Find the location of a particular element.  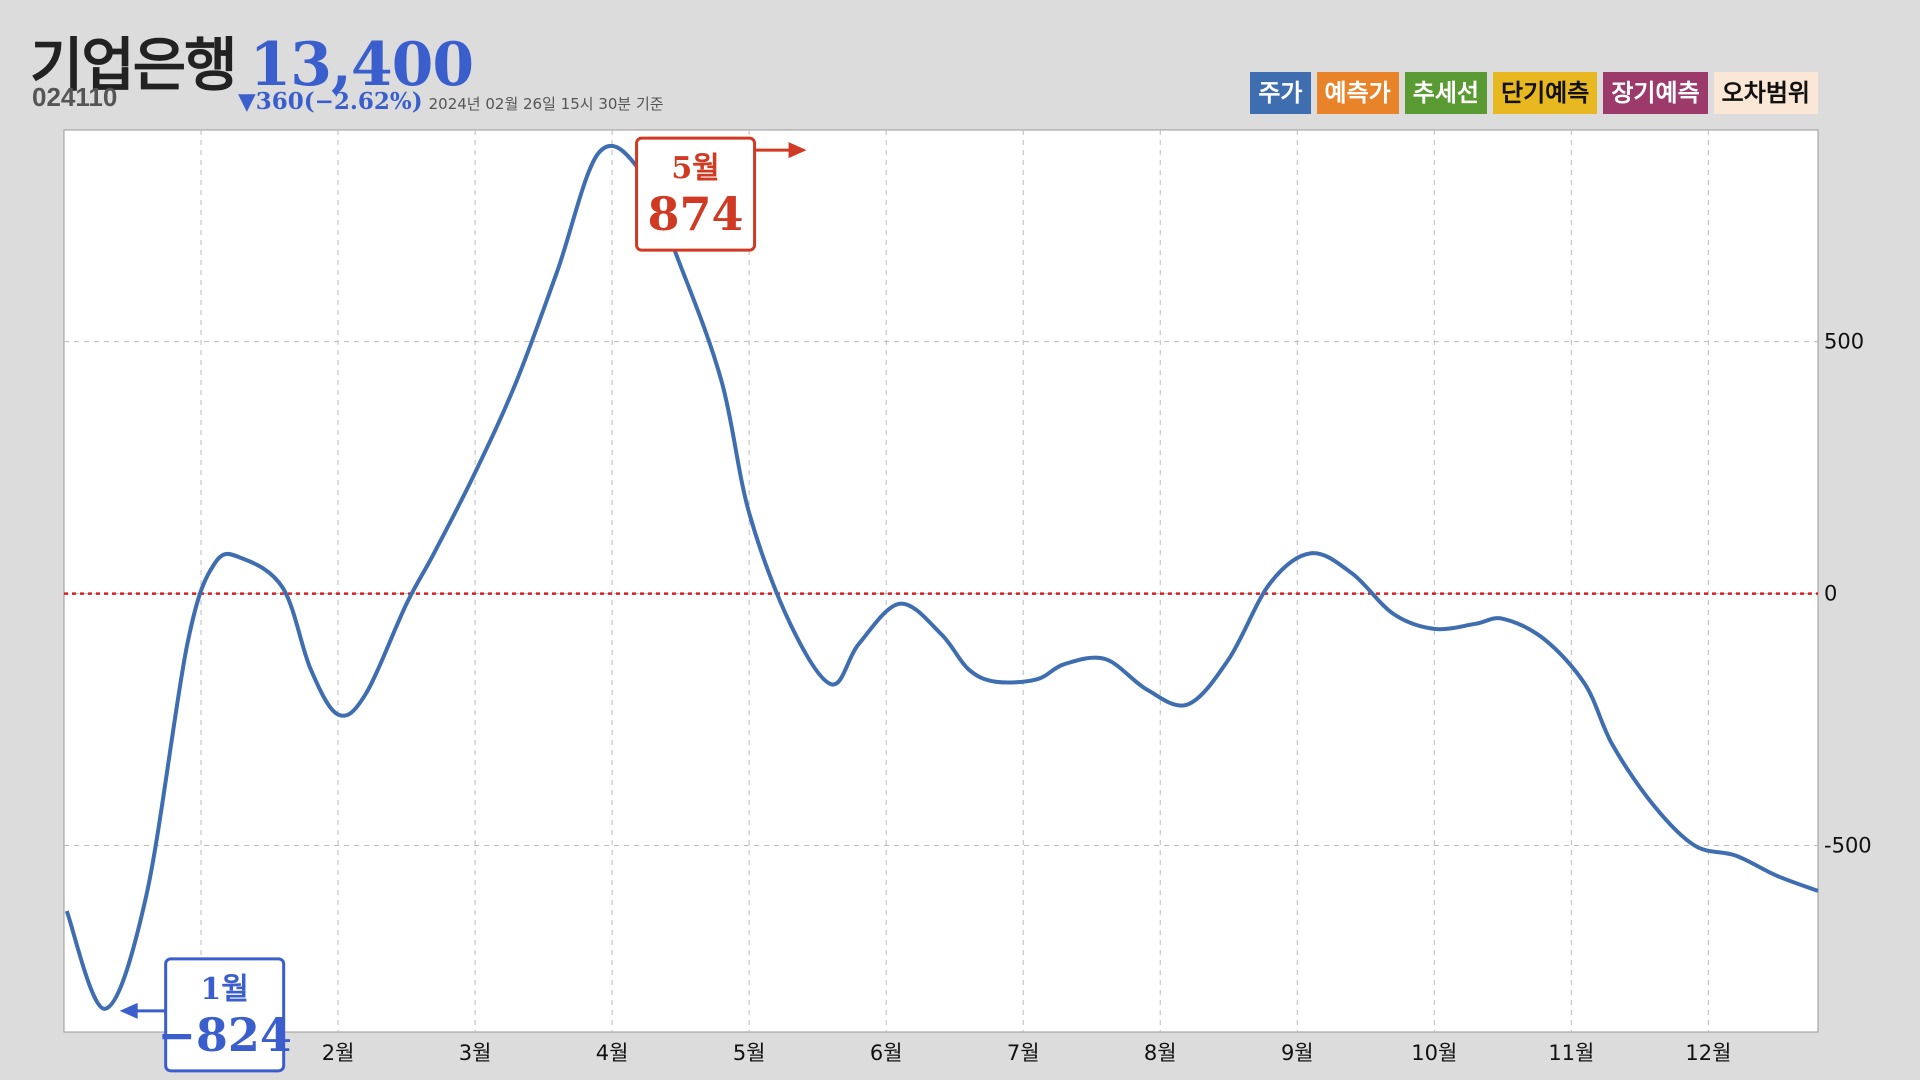

x-tick-label: 3월 is located at coordinates (475, 1053).